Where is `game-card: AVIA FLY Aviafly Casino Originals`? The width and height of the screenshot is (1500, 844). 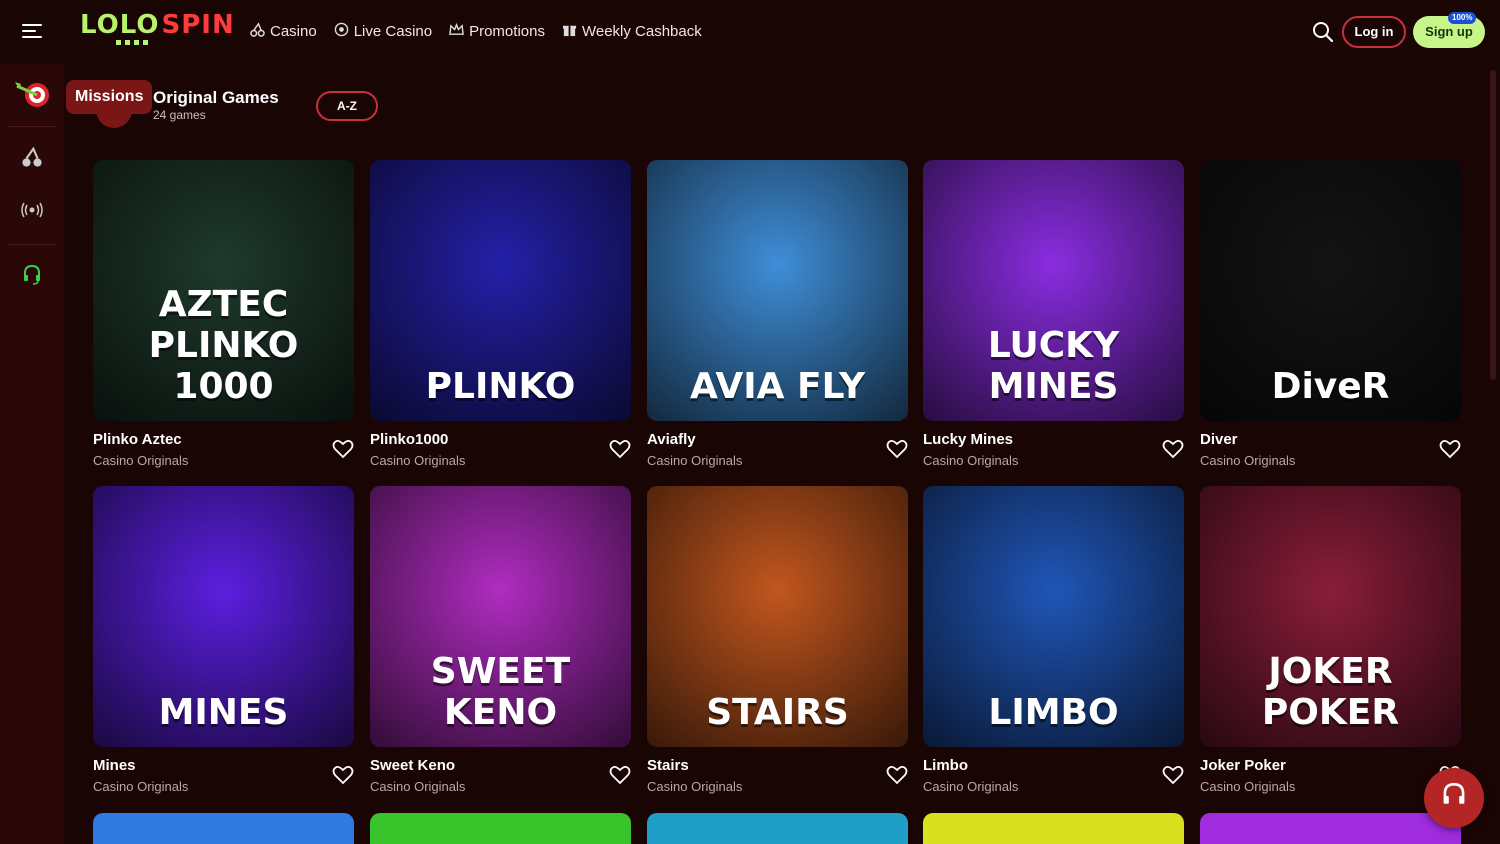
game-card: AVIA FLY Aviafly Casino Originals is located at coordinates (777, 314).